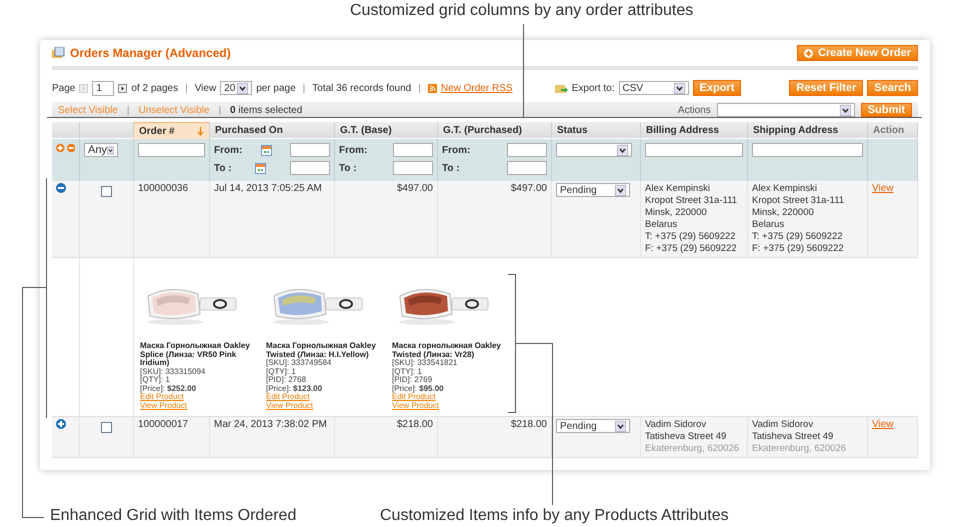 The image size is (971, 527). Describe the element at coordinates (88, 110) in the screenshot. I see `select-visible-link: Select Visible` at that location.